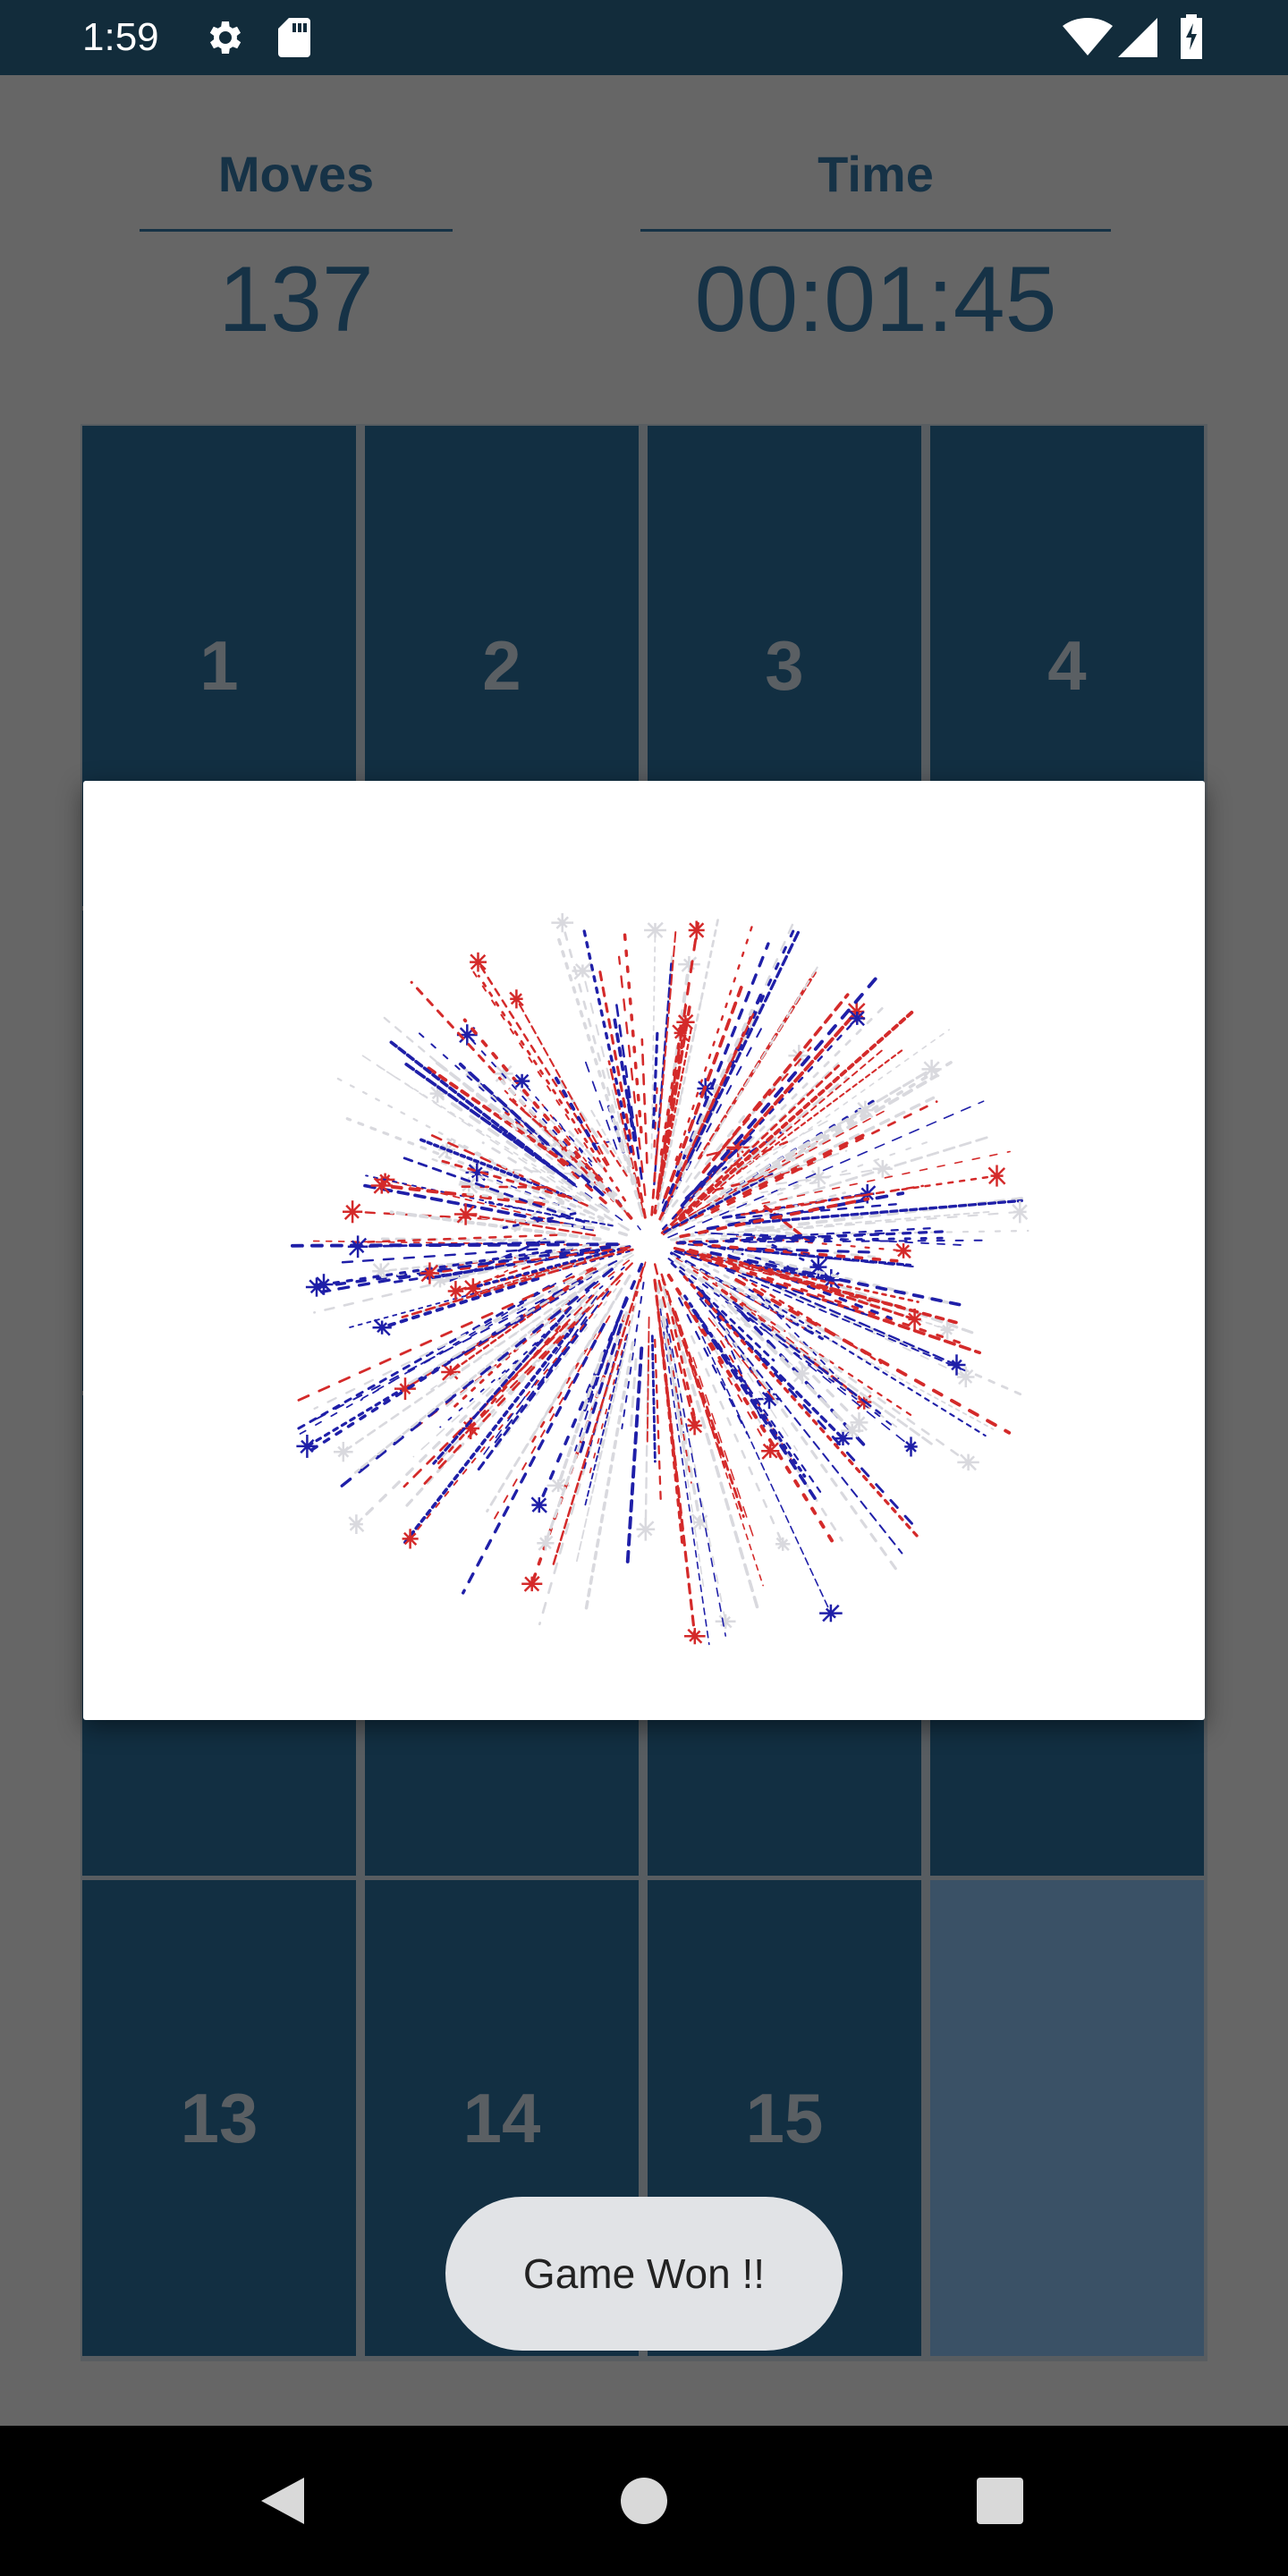 This screenshot has height=2576, width=1288. What do you see at coordinates (225, 37) in the screenshot?
I see `settings-icon` at bounding box center [225, 37].